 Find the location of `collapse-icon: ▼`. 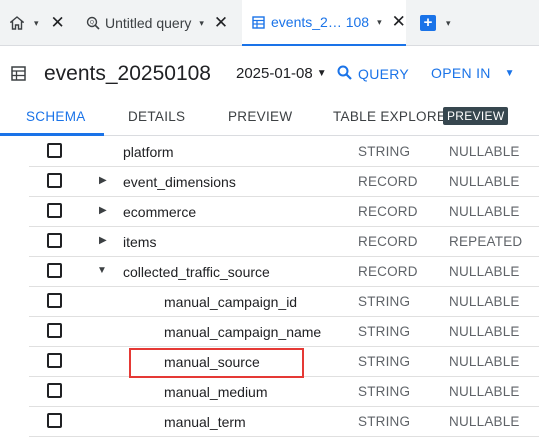

collapse-icon: ▼ is located at coordinates (102, 270).